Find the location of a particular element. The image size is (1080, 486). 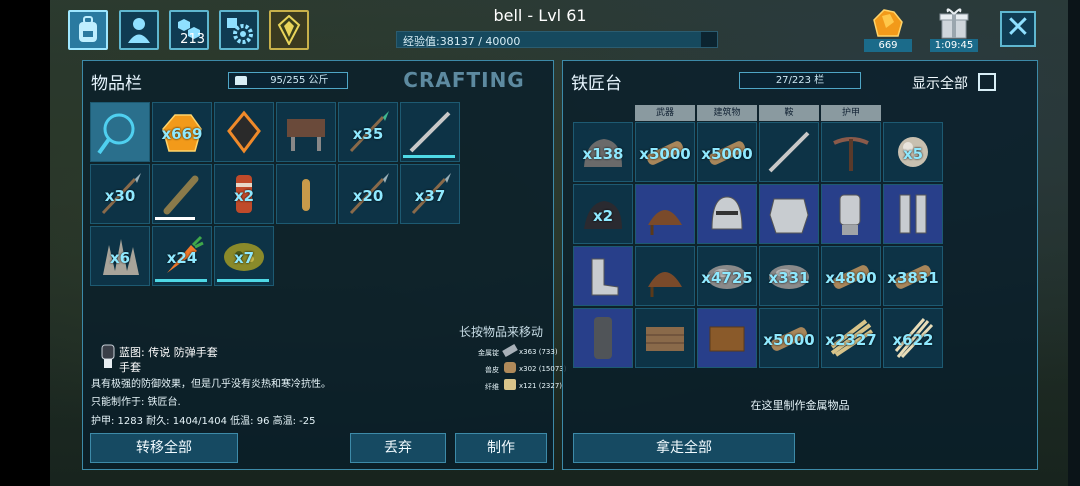

category-tab-armor: 护甲 is located at coordinates (851, 113).